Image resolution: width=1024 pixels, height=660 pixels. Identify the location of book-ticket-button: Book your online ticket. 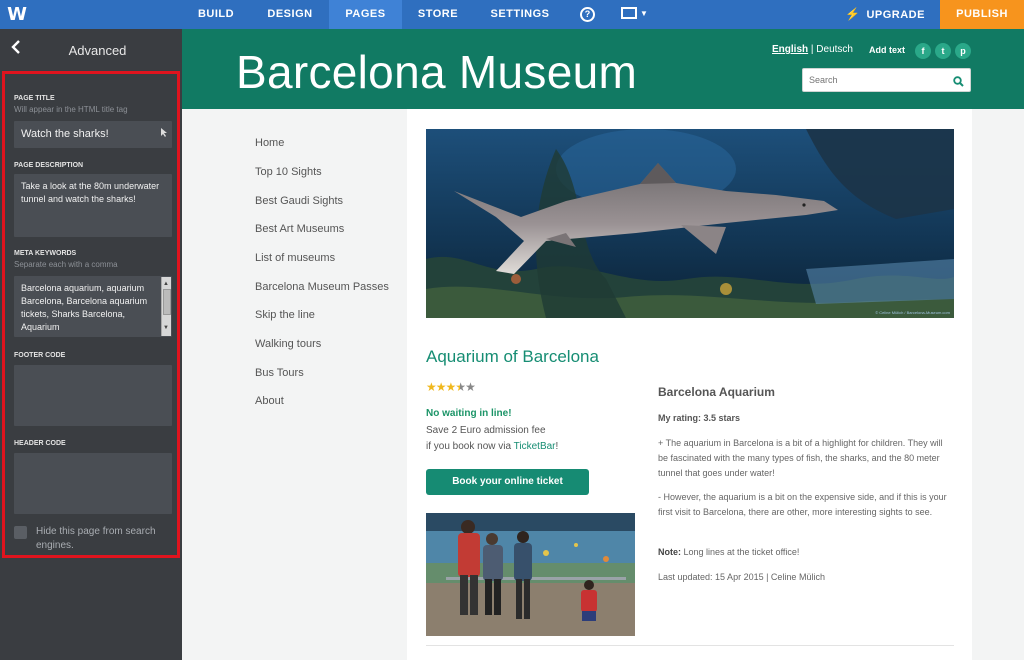
(507, 482).